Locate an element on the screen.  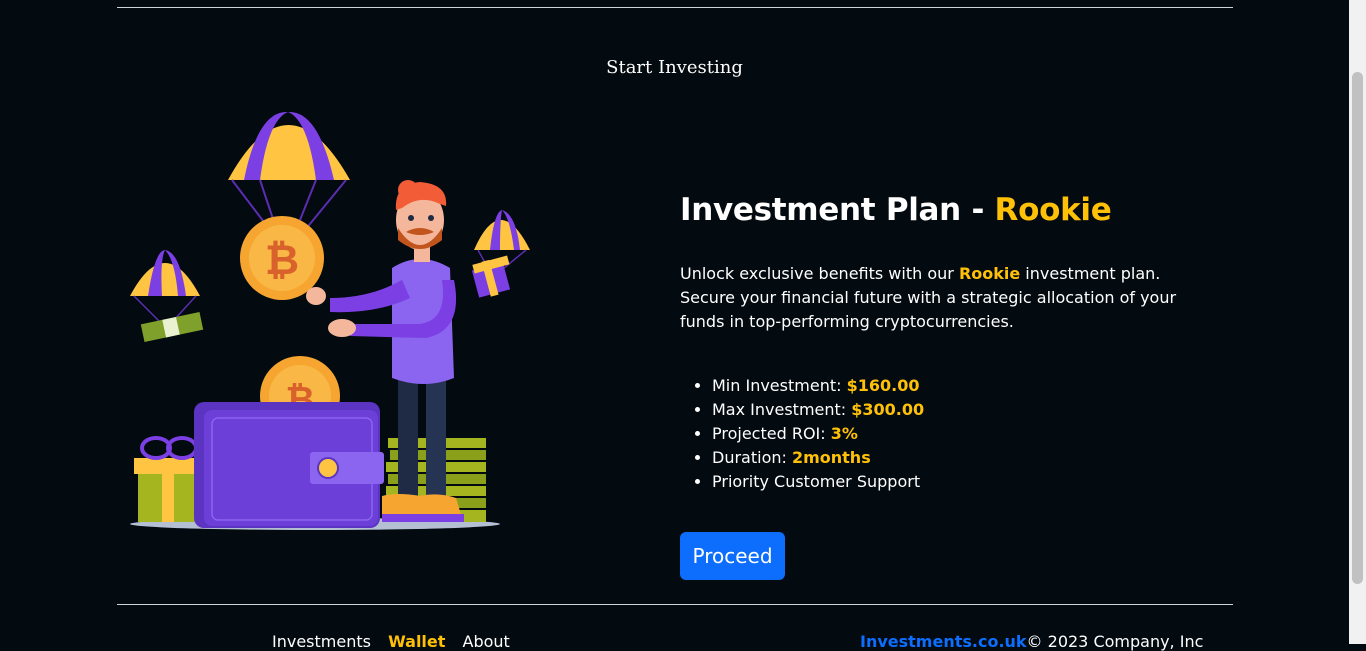
feature-max-investment: Max Investment: $300.00 is located at coordinates (966, 410).